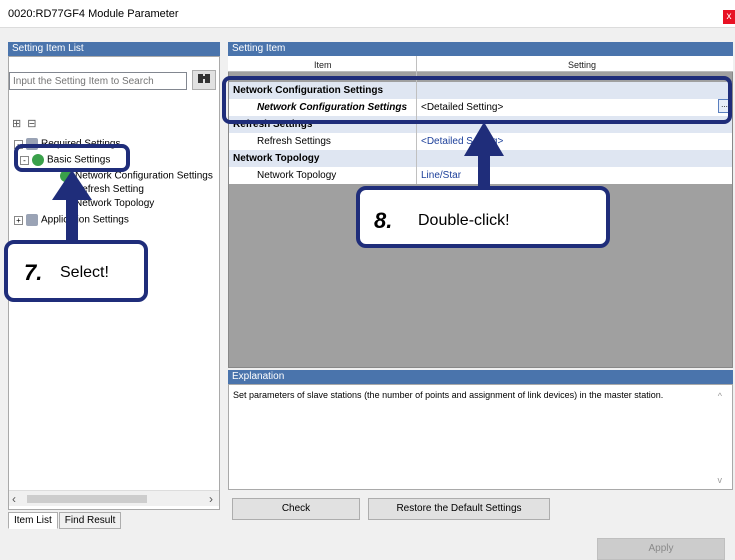  What do you see at coordinates (661, 549) in the screenshot?
I see `apply-button: Apply` at bounding box center [661, 549].